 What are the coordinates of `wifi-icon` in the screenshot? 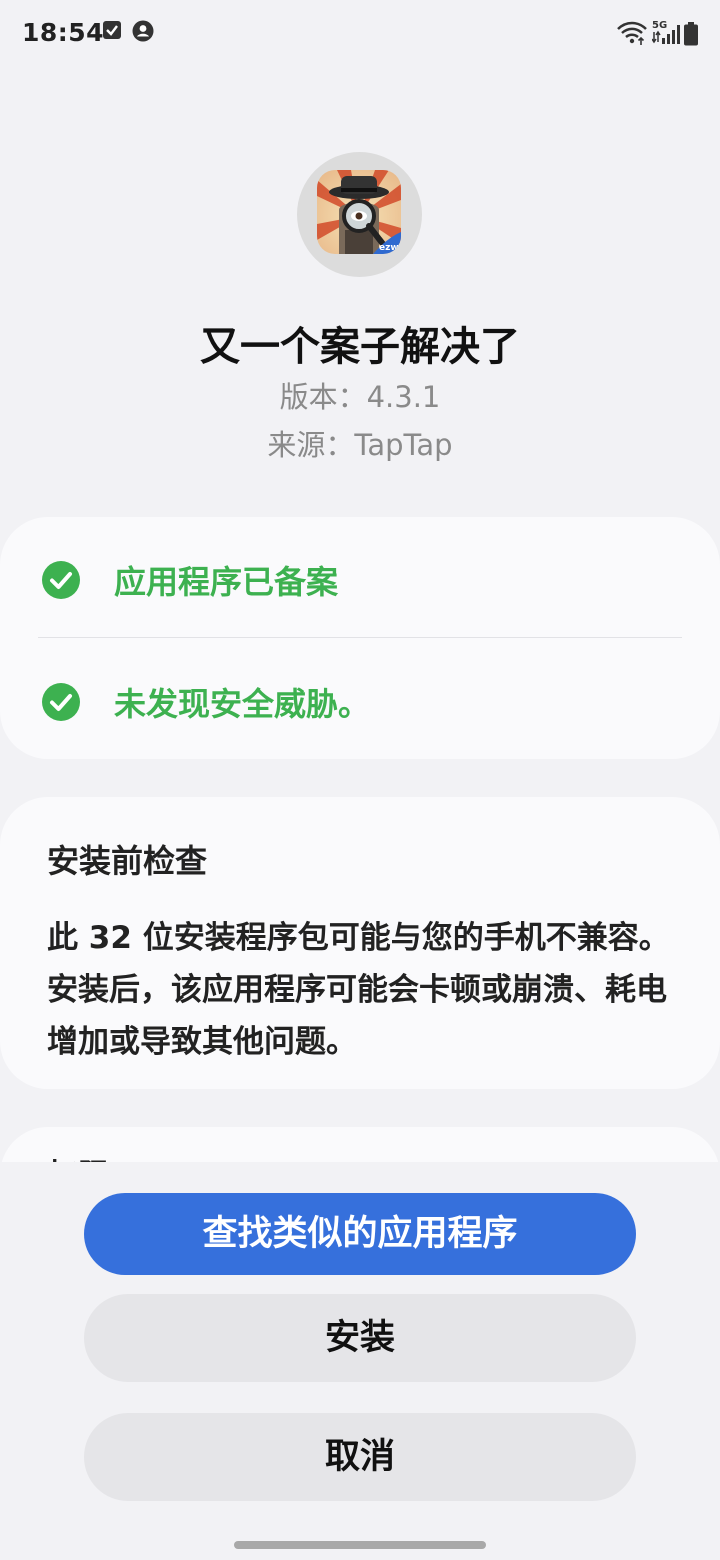 It's located at (632, 33).